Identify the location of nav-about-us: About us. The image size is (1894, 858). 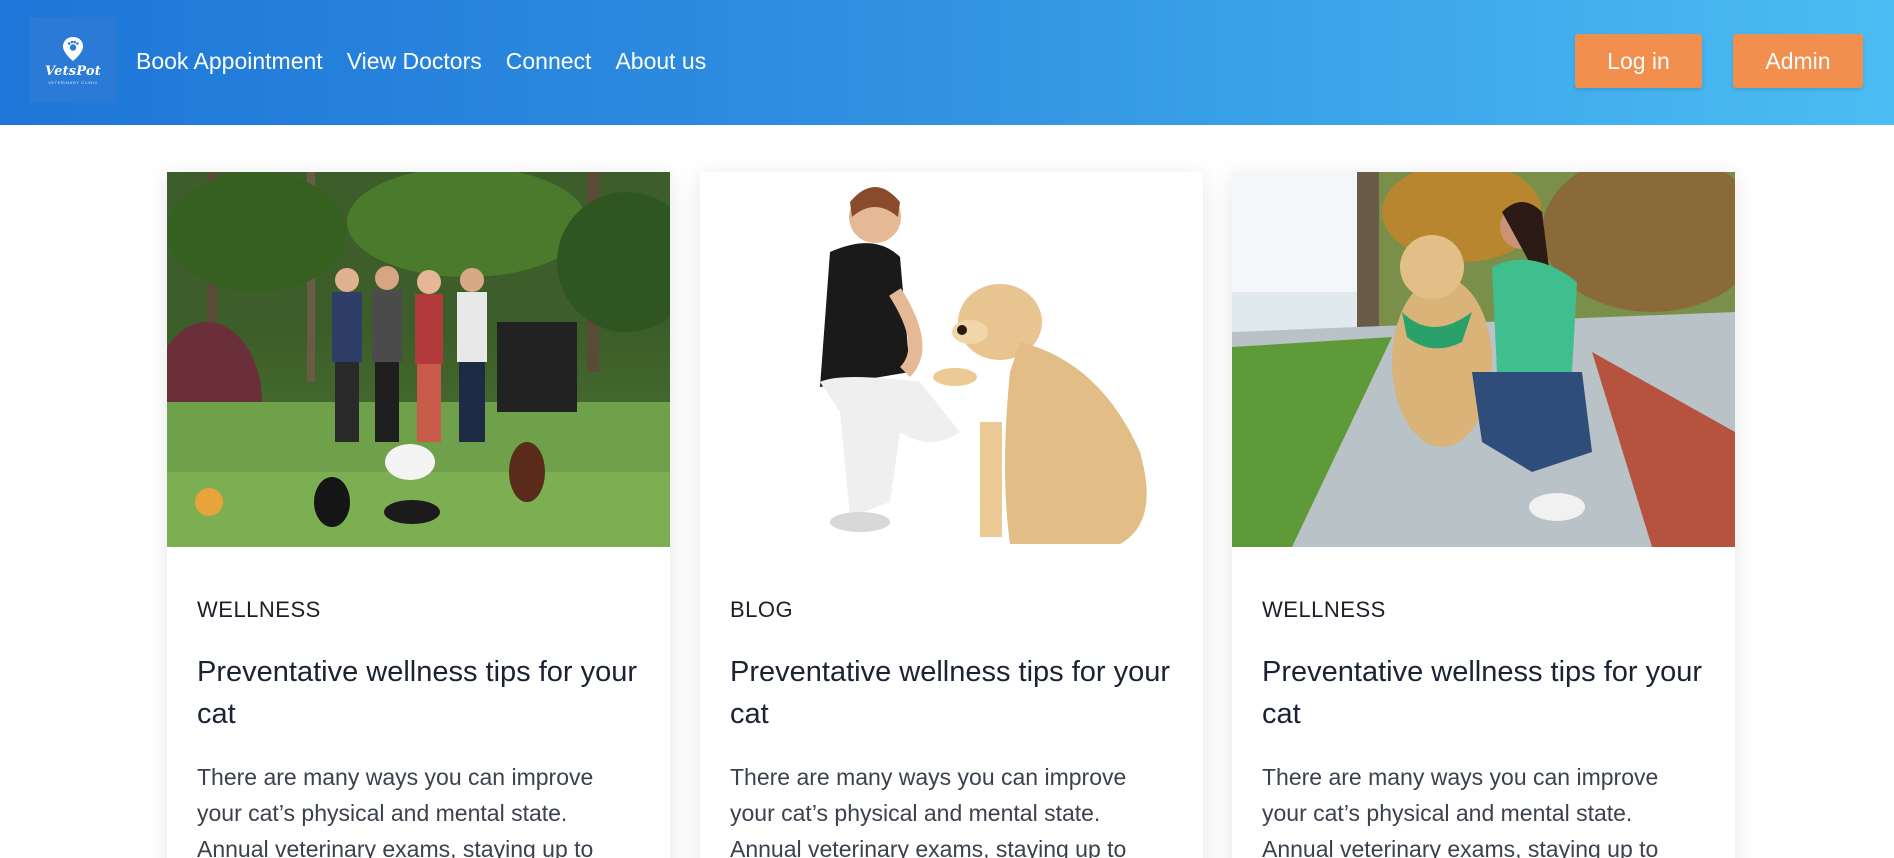
(660, 61).